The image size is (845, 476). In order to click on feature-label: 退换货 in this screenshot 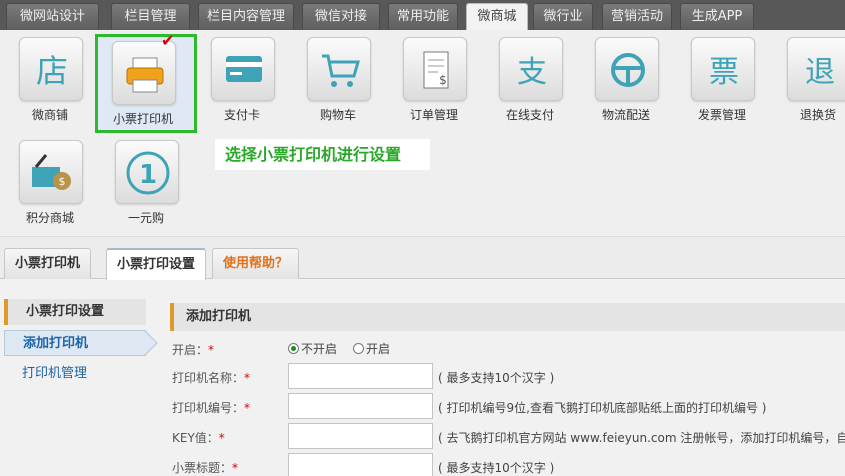, I will do `click(817, 115)`.